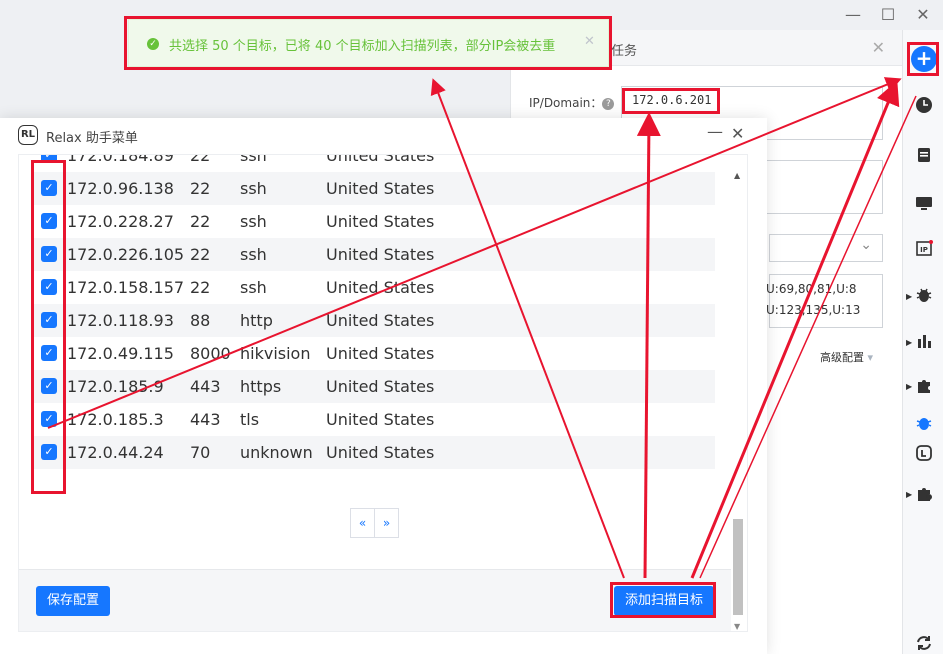 This screenshot has width=943, height=654. Describe the element at coordinates (737, 626) in the screenshot. I see `scroll-down-arrow-icon: ▼` at that location.